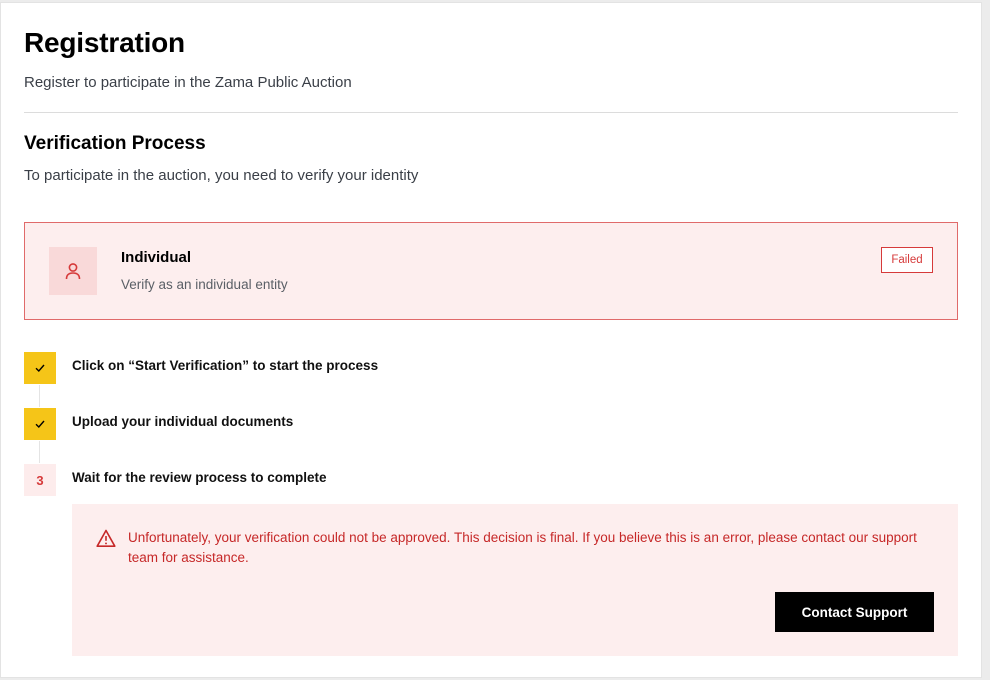  I want to click on step-3-status: 3, so click(40, 480).